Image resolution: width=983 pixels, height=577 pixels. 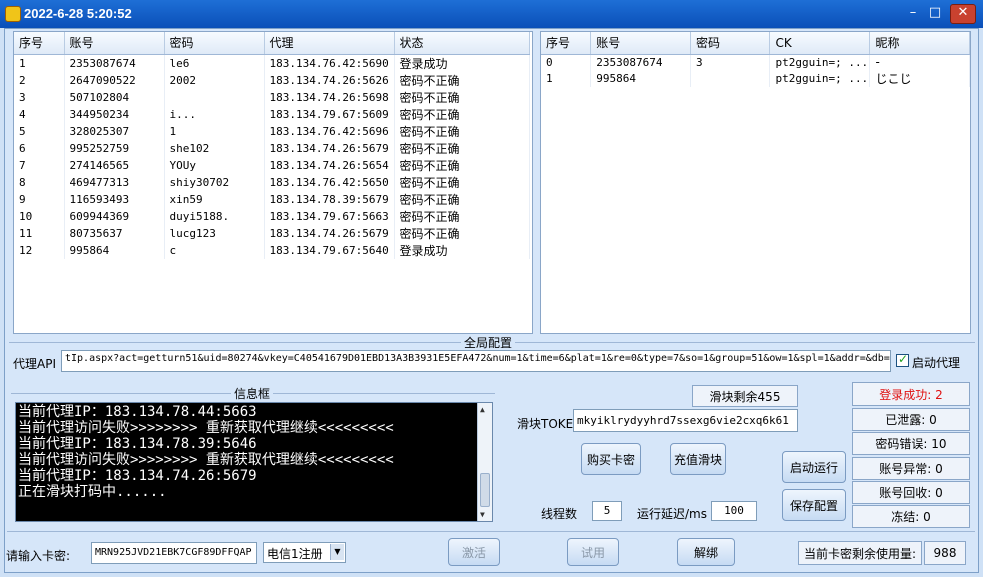 I want to click on delay-input: 100, so click(x=734, y=511).